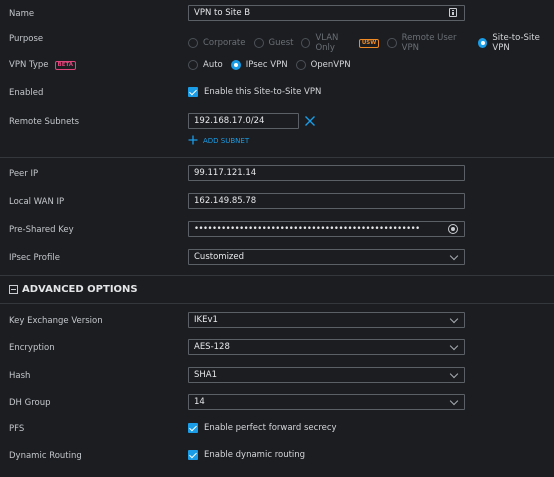 This screenshot has height=477, width=554. I want to click on peer-ip-input: 99.117.121.14, so click(326, 173).